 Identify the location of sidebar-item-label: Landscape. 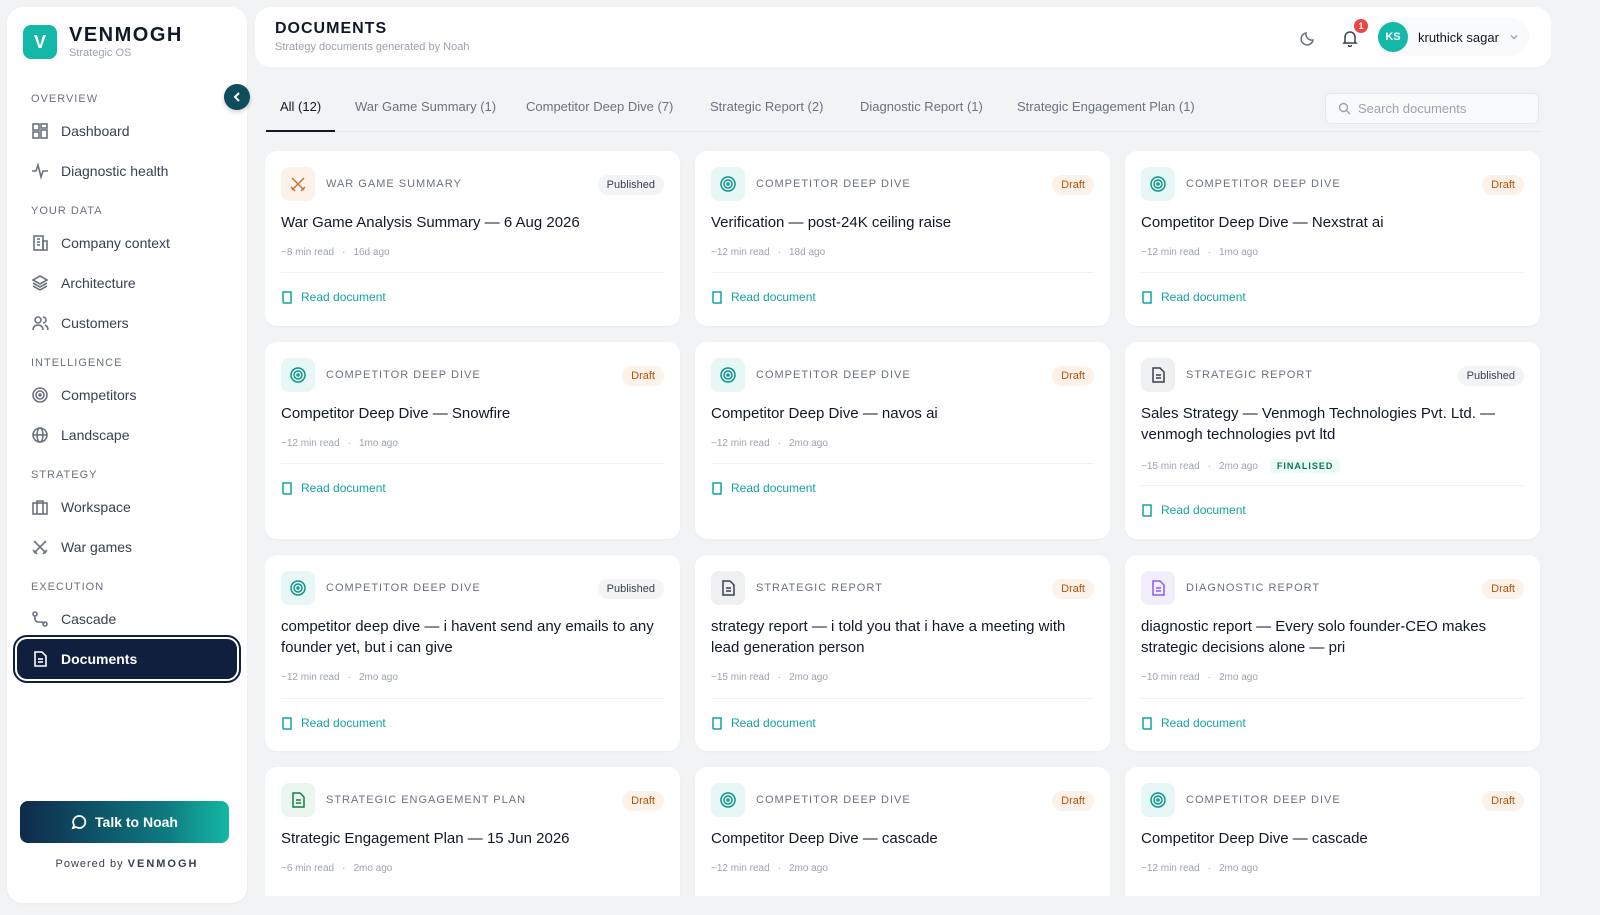
(95, 435).